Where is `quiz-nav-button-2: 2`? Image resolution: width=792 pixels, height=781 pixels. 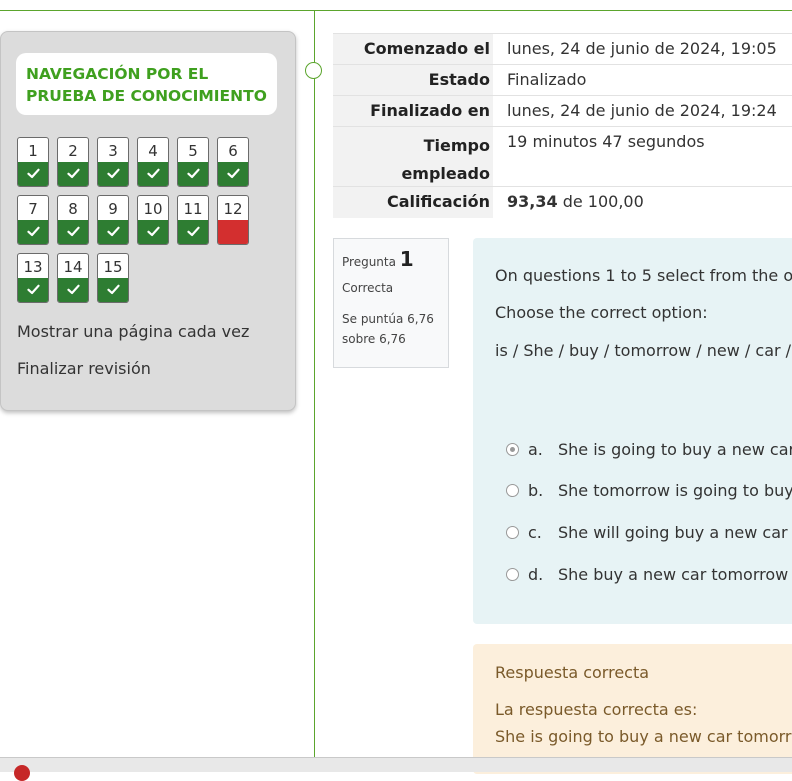 quiz-nav-button-2: 2 is located at coordinates (73, 162).